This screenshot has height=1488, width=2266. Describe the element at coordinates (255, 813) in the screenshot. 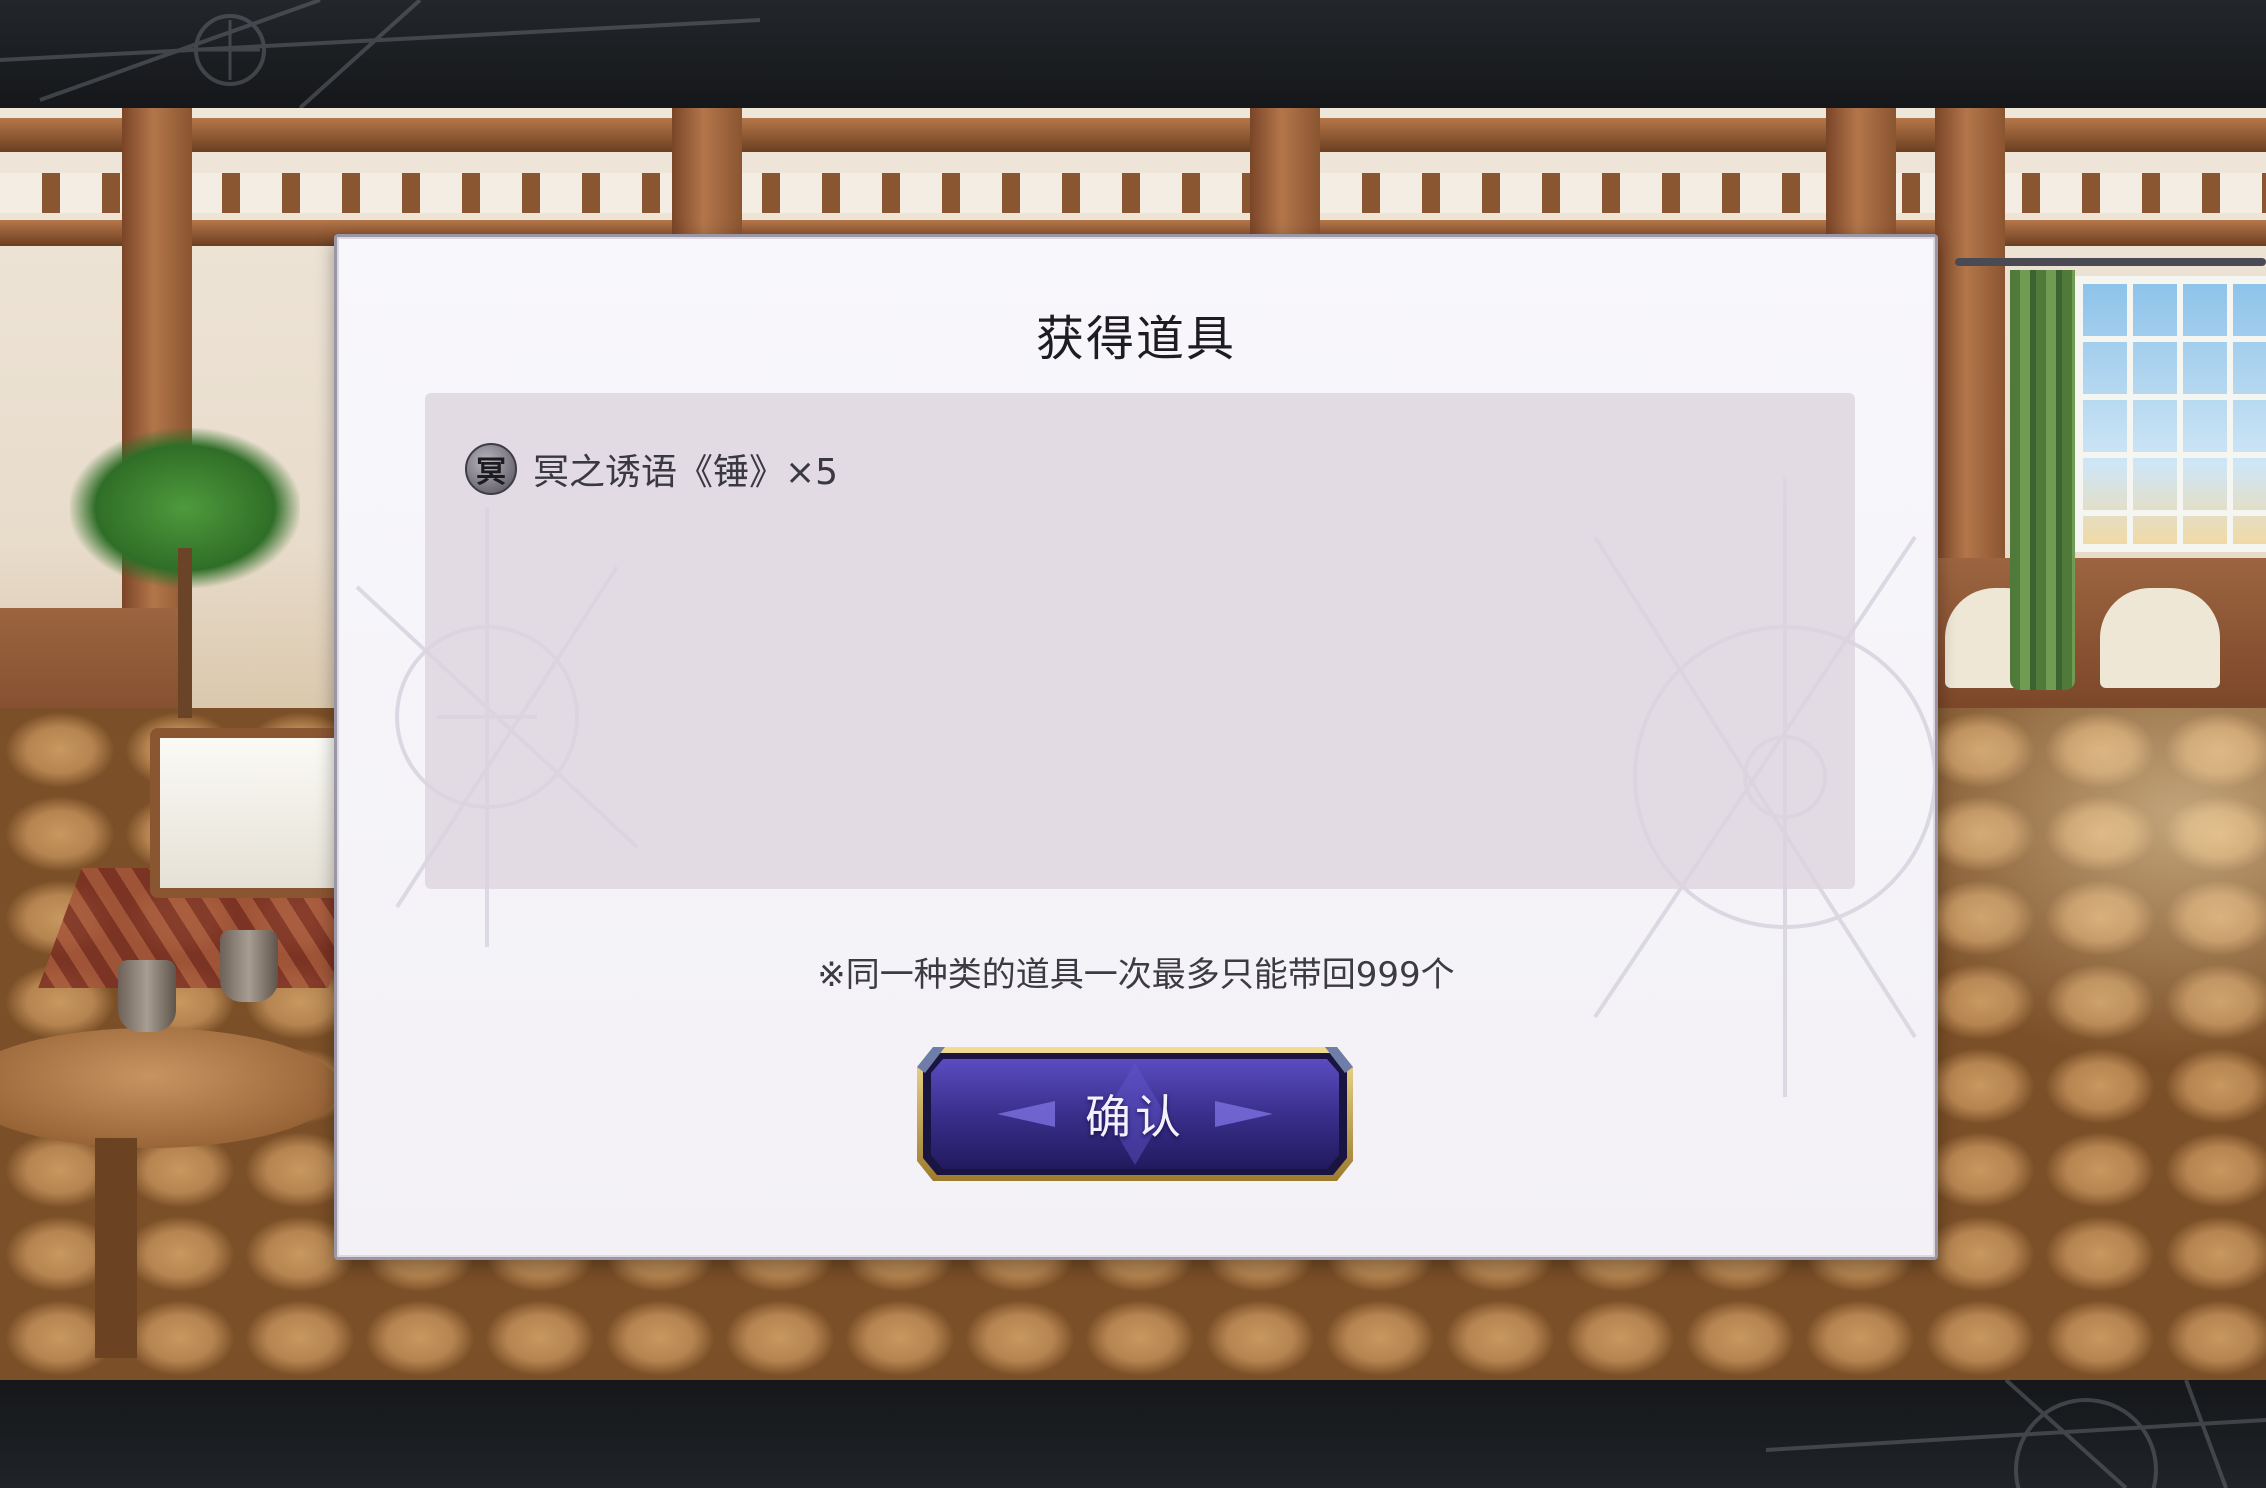

I see `bed` at that location.